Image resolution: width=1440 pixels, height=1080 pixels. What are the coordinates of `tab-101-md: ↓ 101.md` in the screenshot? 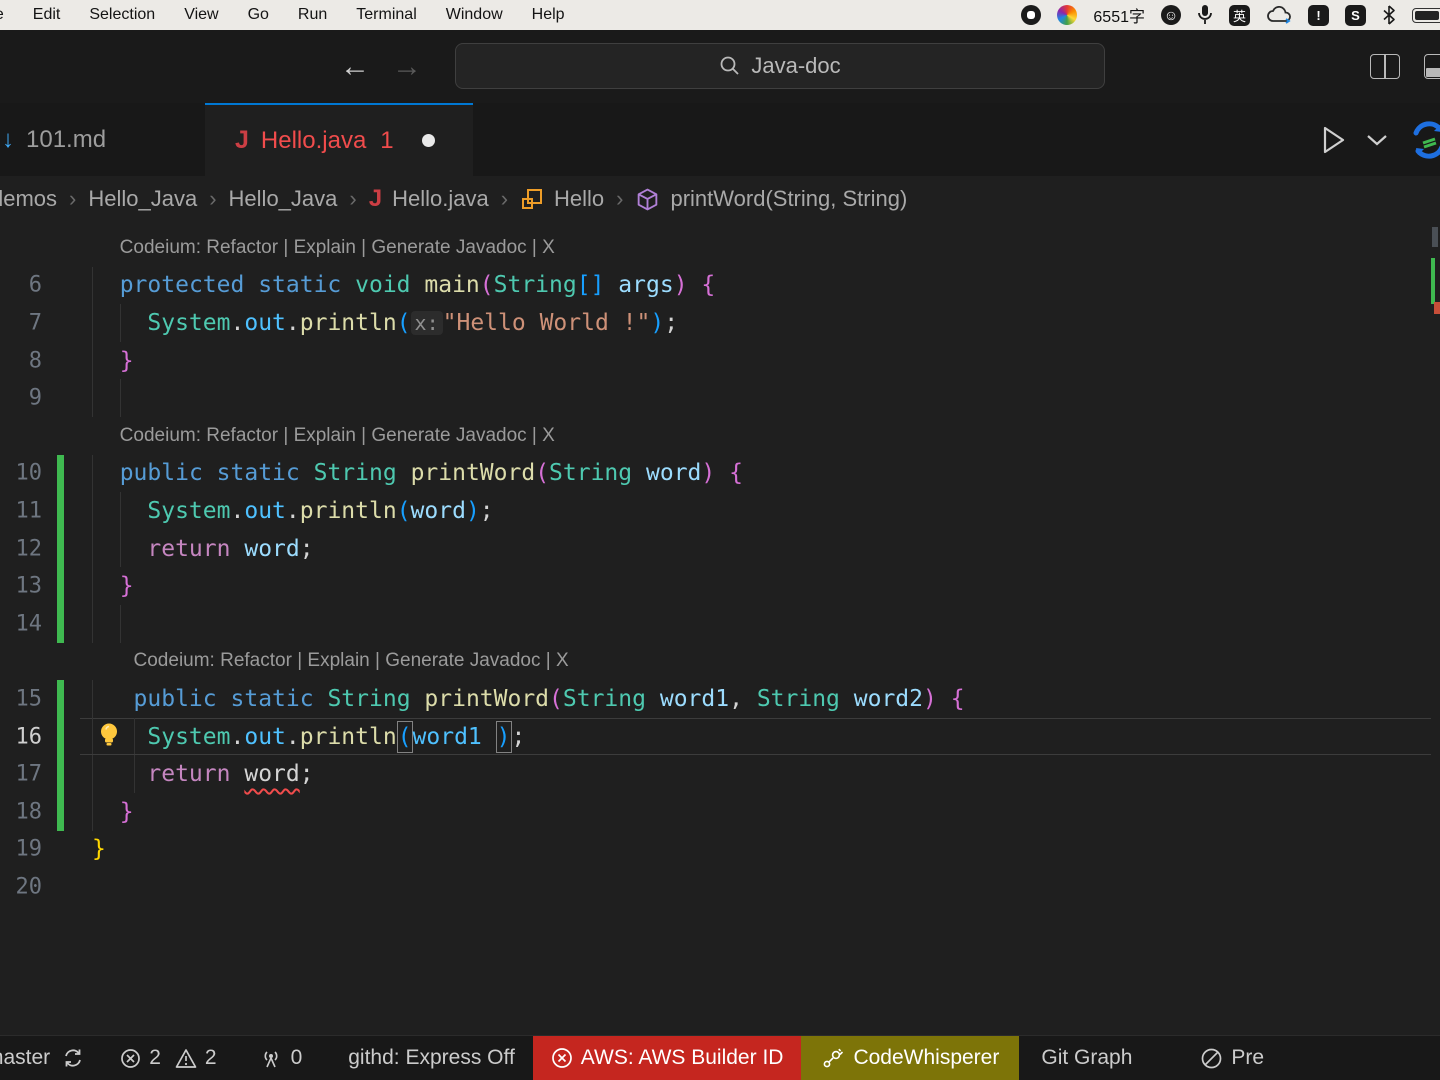 It's located at (102, 139).